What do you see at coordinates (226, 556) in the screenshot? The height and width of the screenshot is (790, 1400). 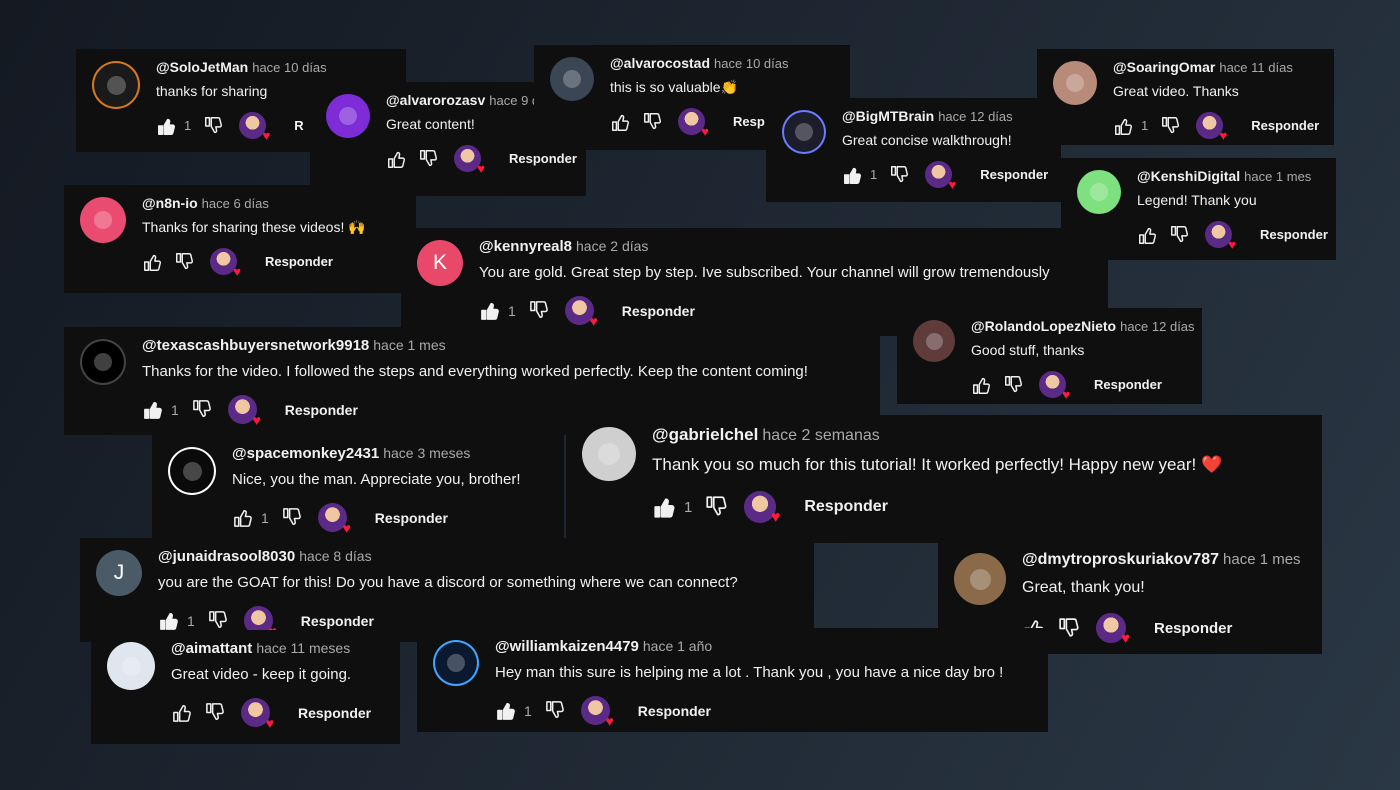 I see `comment-author: @junaidrasool8030` at bounding box center [226, 556].